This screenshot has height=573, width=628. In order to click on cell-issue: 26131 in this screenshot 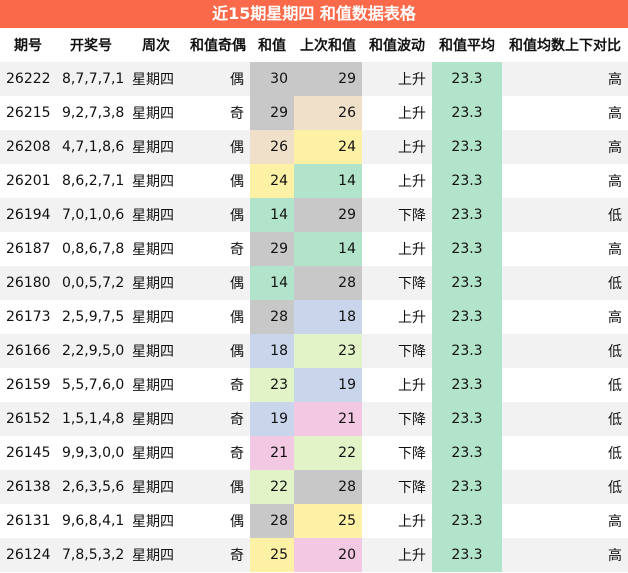, I will do `click(28, 521)`.